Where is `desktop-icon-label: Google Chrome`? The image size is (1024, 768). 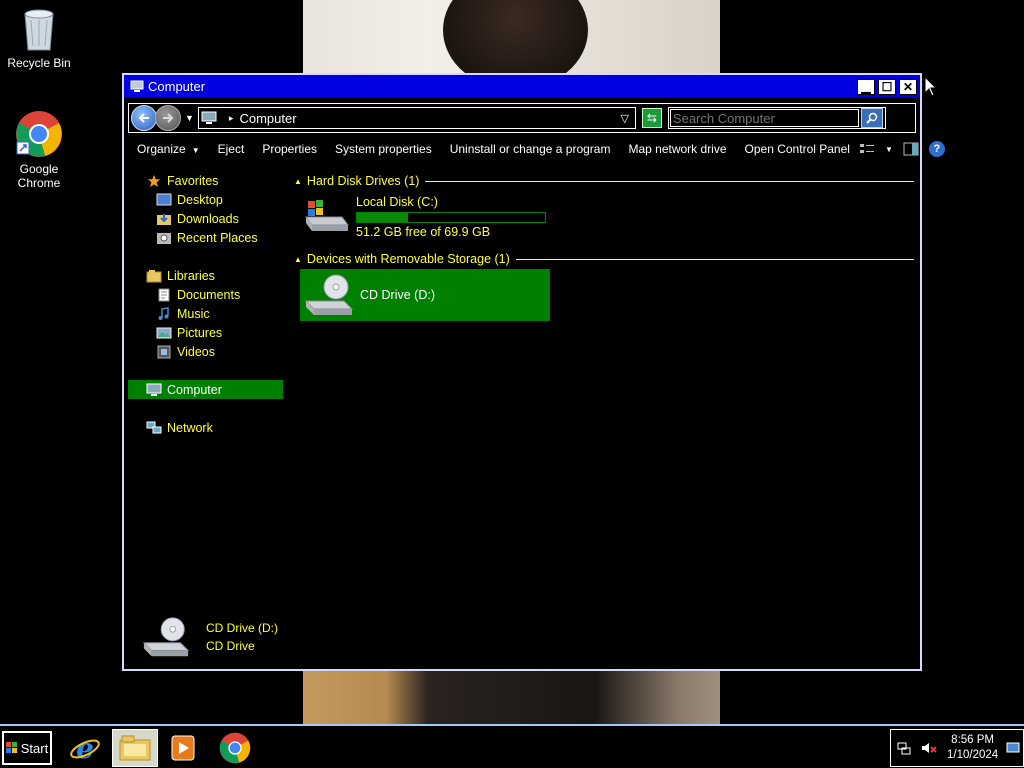
desktop-icon-label: Google Chrome is located at coordinates (39, 176).